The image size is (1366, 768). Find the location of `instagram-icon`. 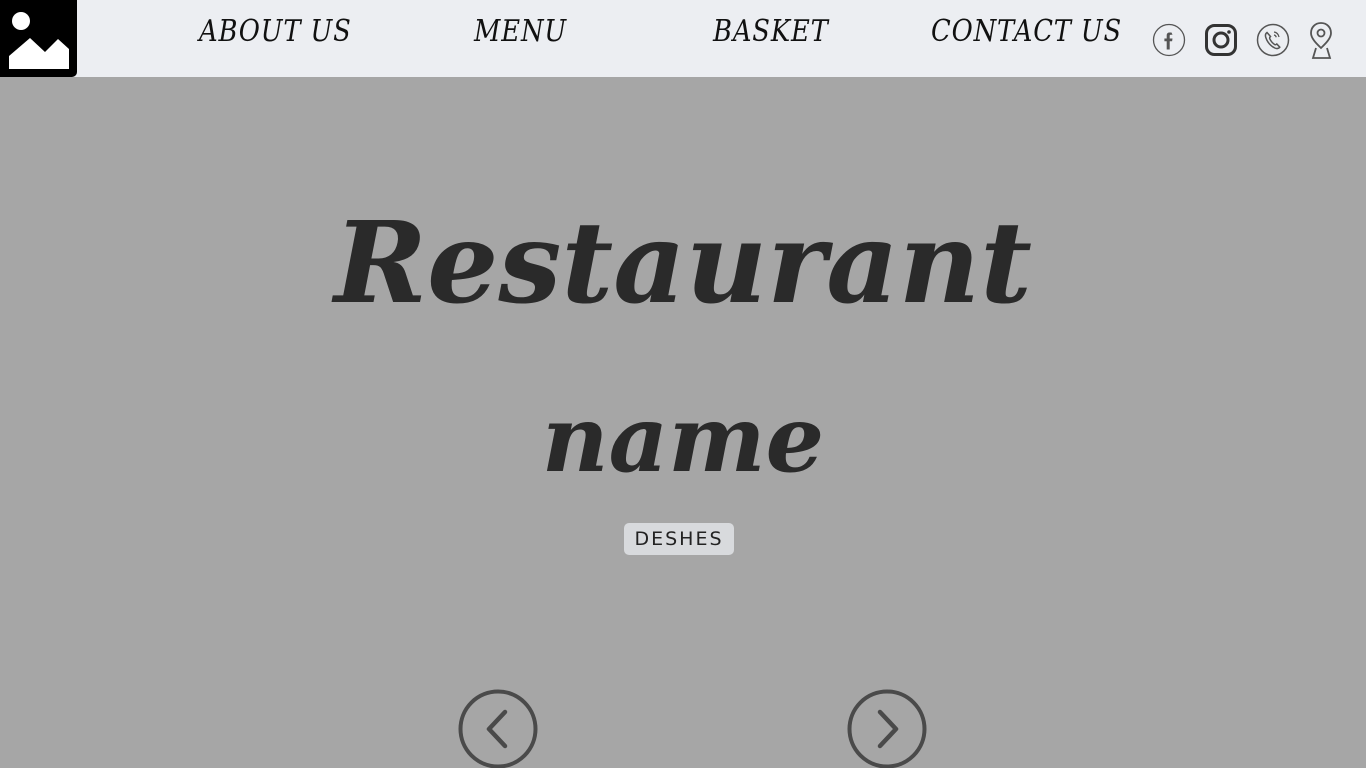

instagram-icon is located at coordinates (1221, 40).